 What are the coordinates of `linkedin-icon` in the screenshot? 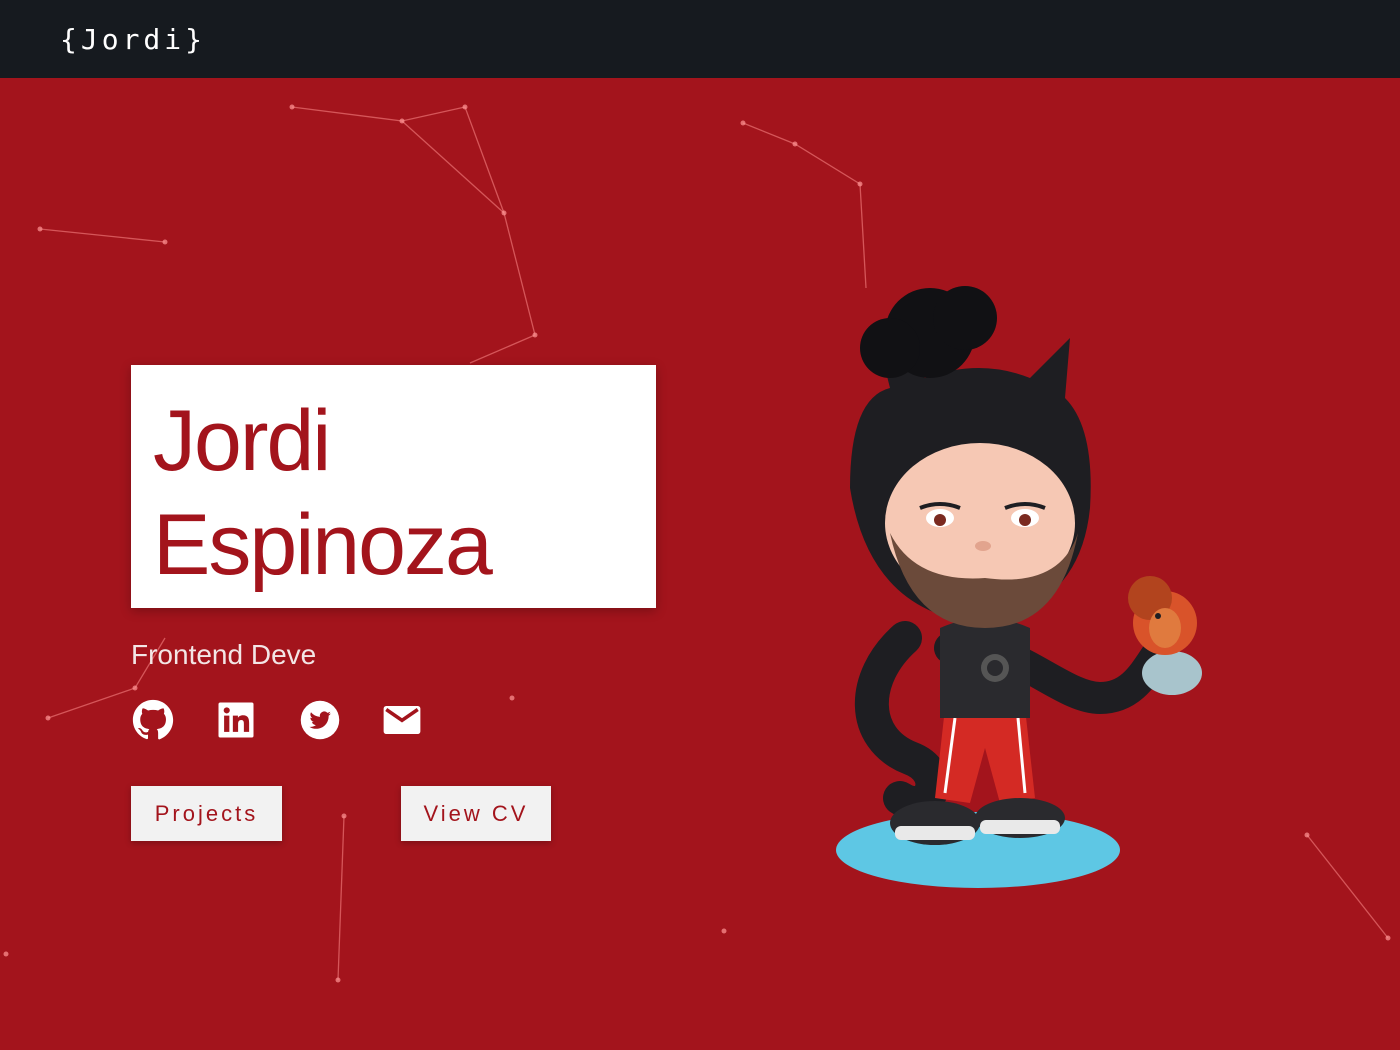 It's located at (236, 720).